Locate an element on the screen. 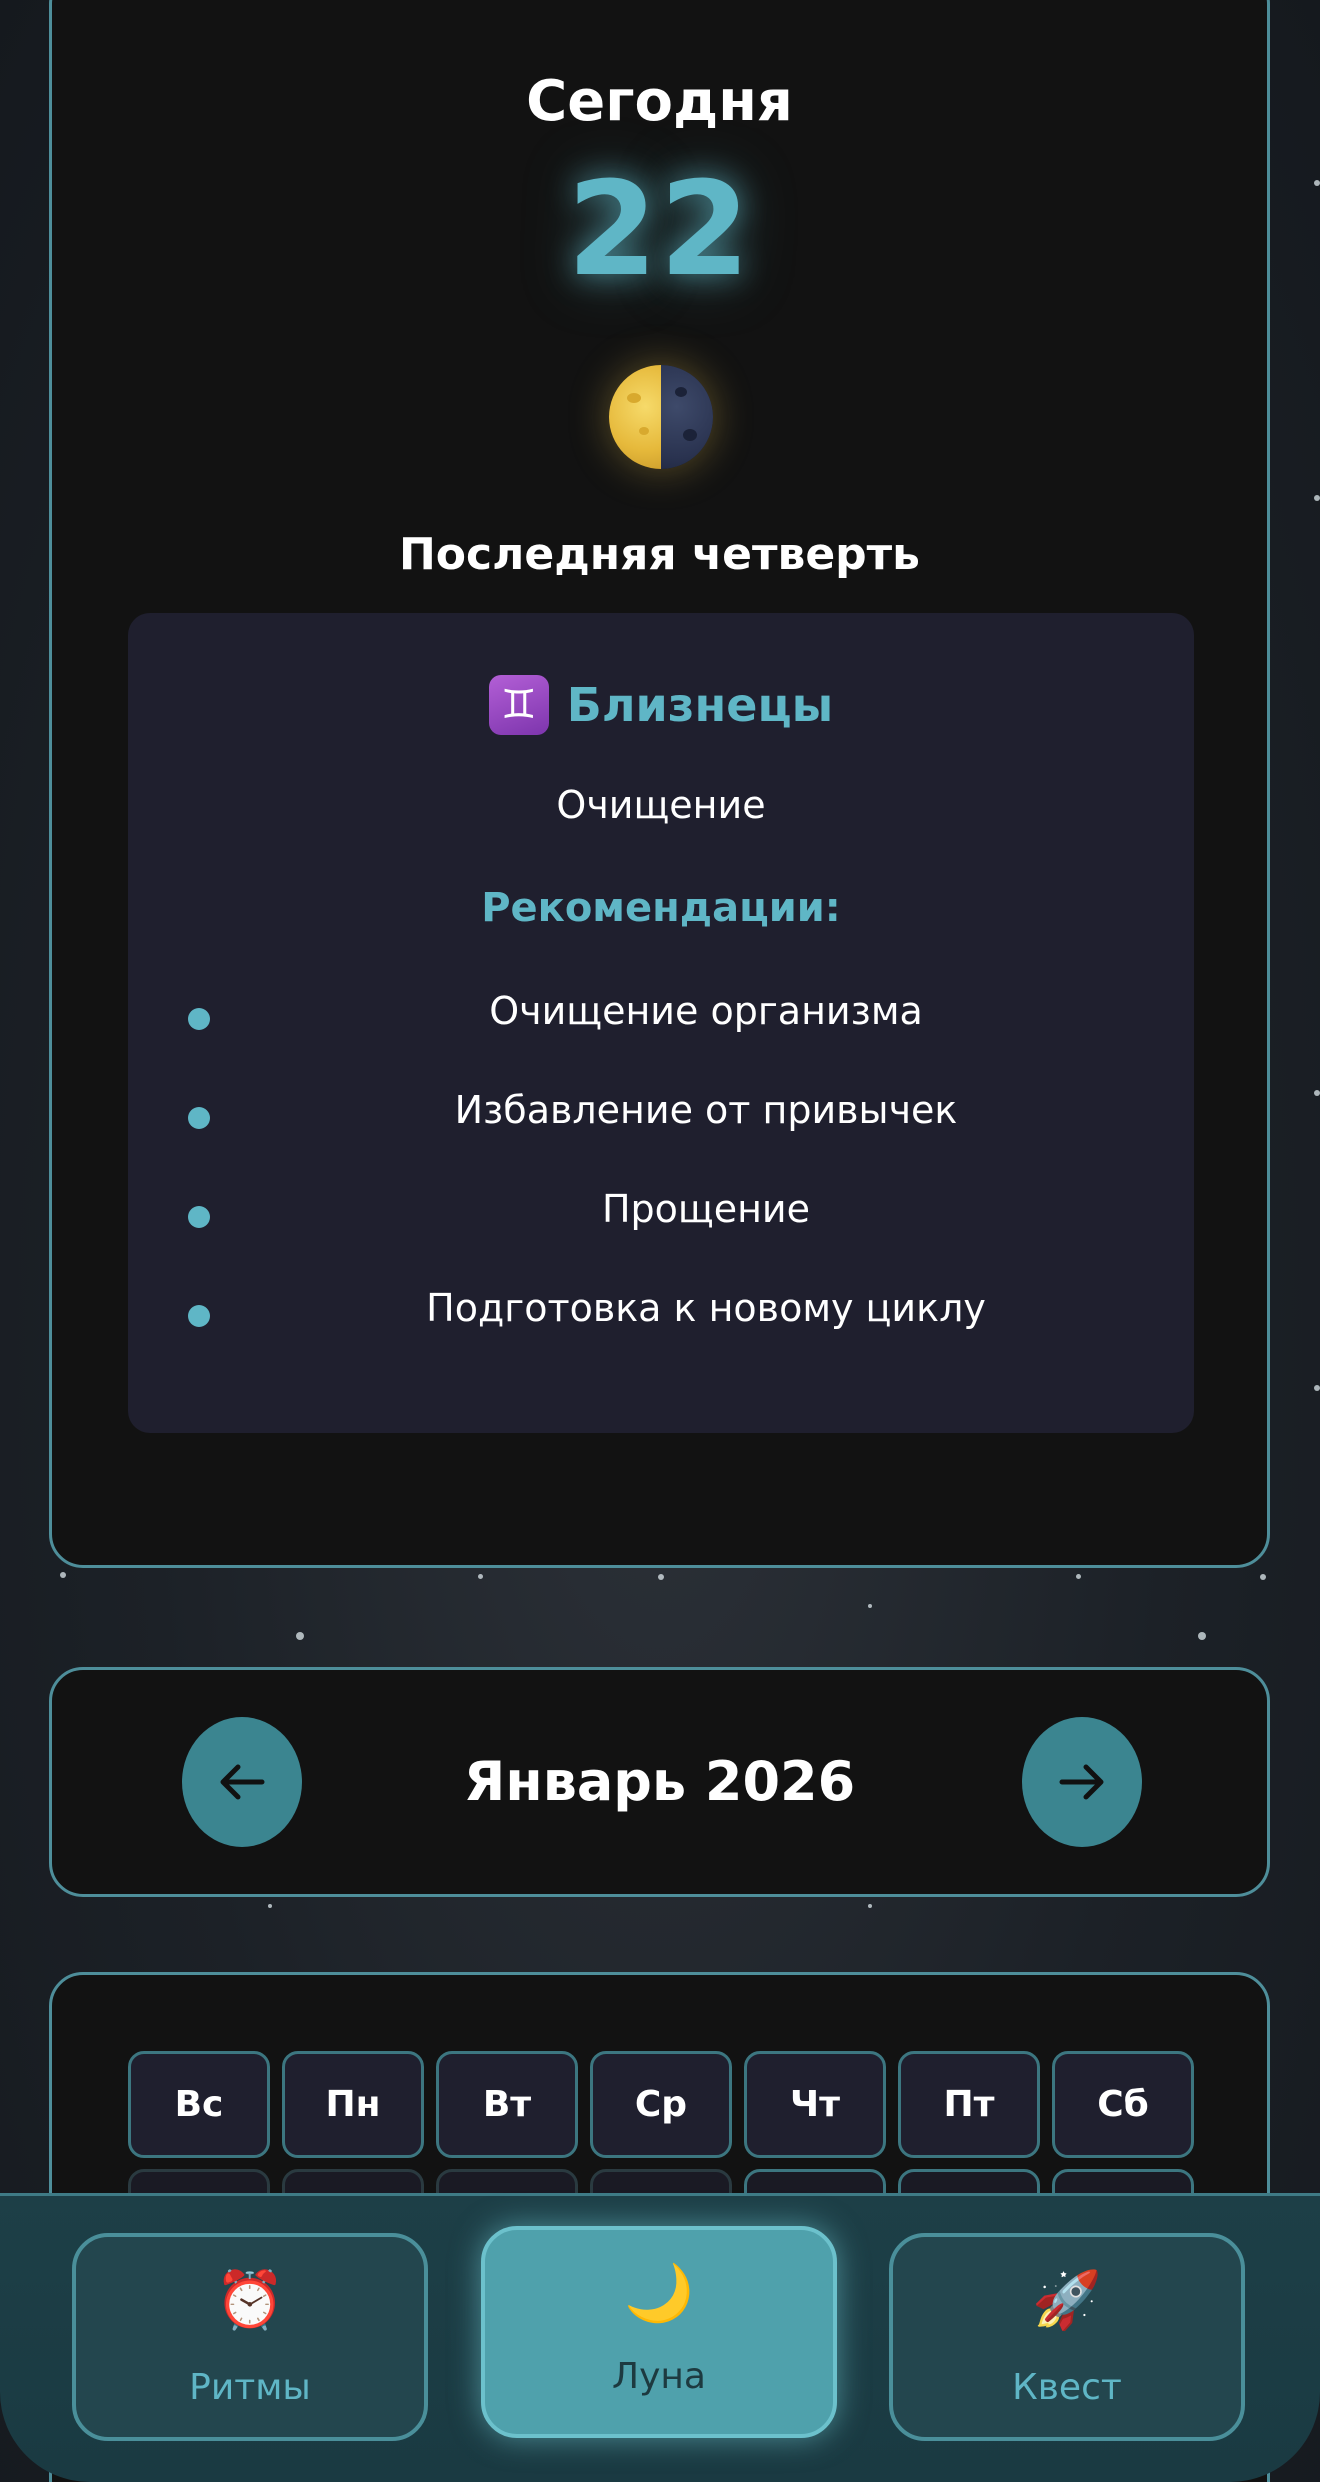 This screenshot has width=1320, height=2482. zodiac-name: Близнецы is located at coordinates (700, 705).